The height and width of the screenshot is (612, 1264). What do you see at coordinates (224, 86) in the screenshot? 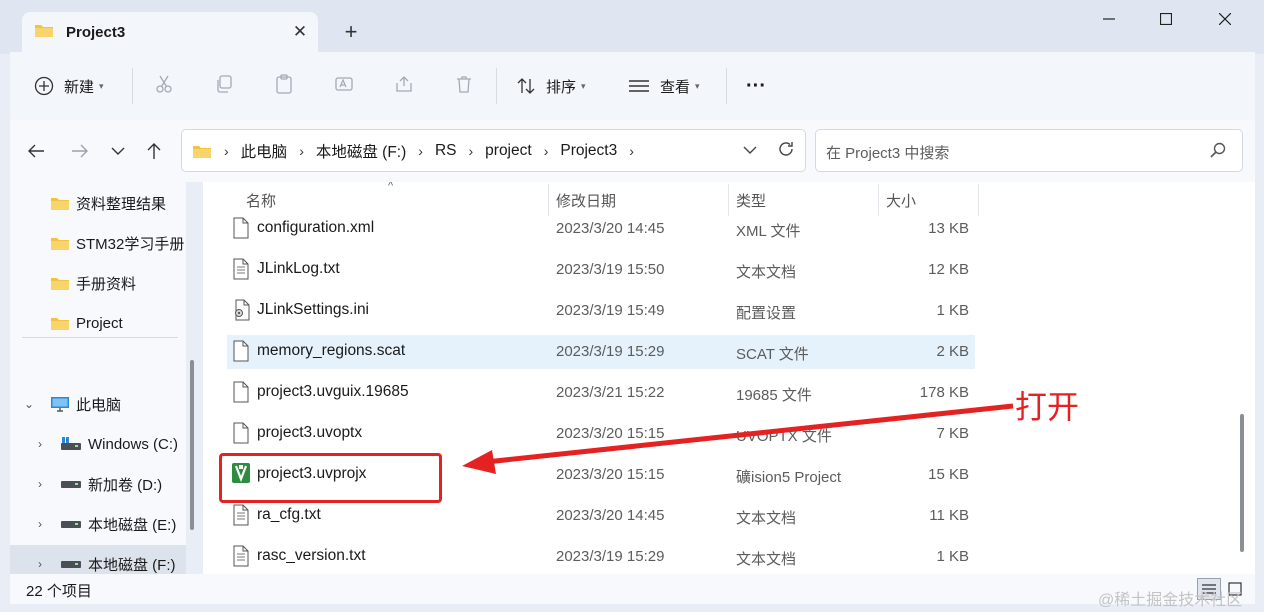
I see `copy-button` at bounding box center [224, 86].